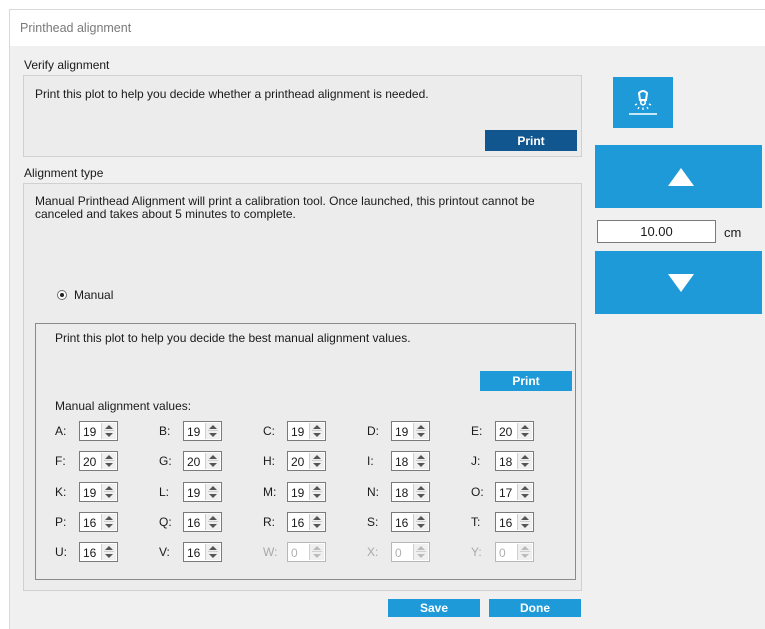 The height and width of the screenshot is (629, 765). What do you see at coordinates (656, 231) in the screenshot?
I see `distance-input` at bounding box center [656, 231].